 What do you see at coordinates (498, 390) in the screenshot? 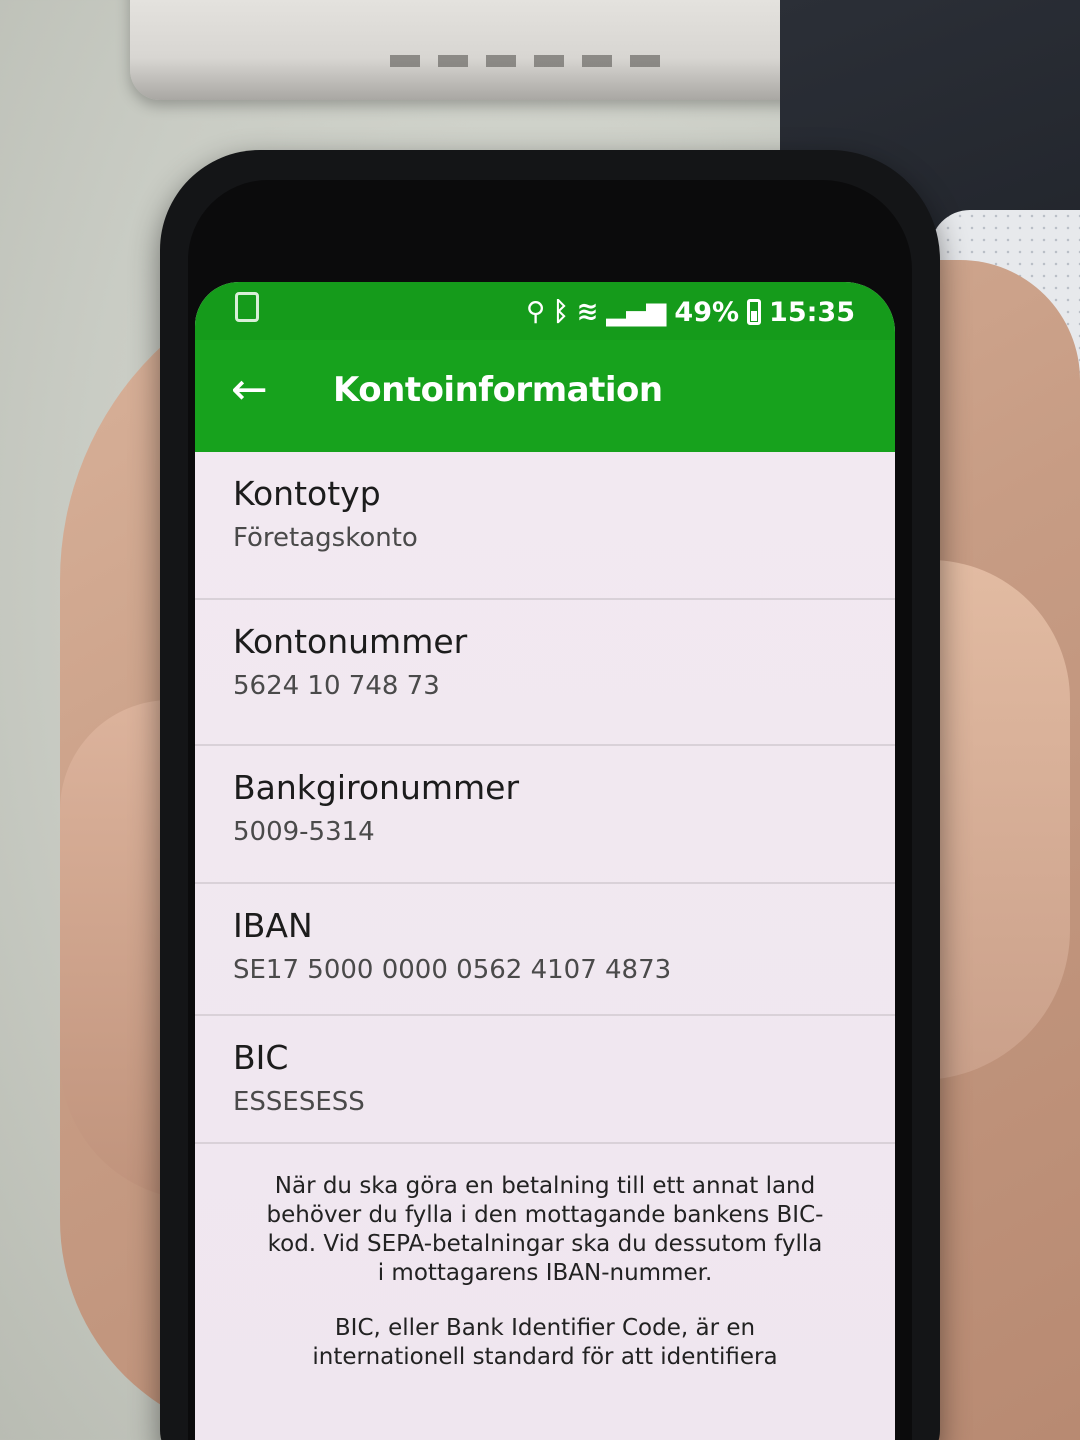
I see `page-title: Kontoinformation` at bounding box center [498, 390].